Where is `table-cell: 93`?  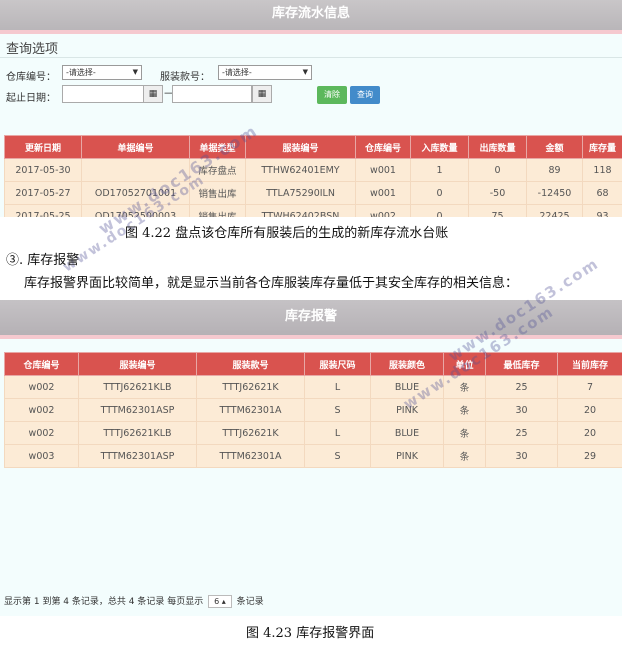 table-cell: 93 is located at coordinates (602, 210).